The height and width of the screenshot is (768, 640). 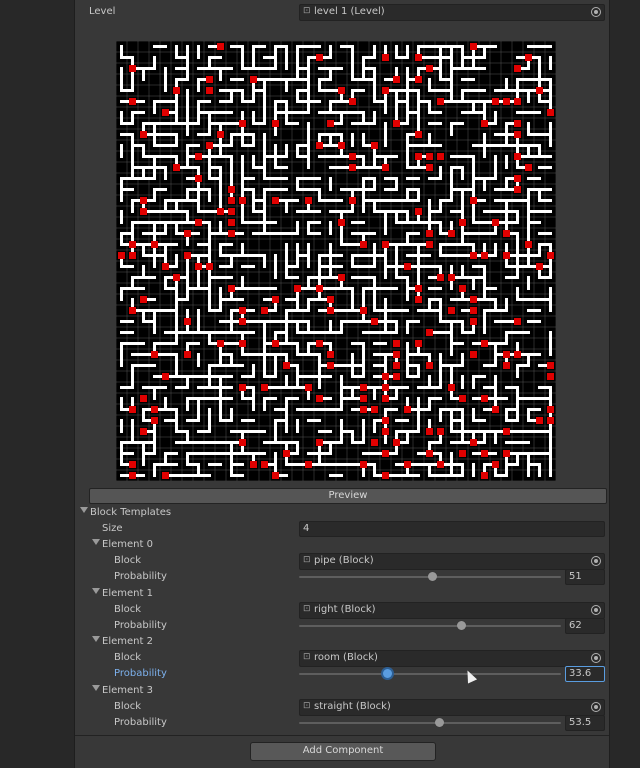 What do you see at coordinates (127, 593) in the screenshot?
I see `element-title: Element 1` at bounding box center [127, 593].